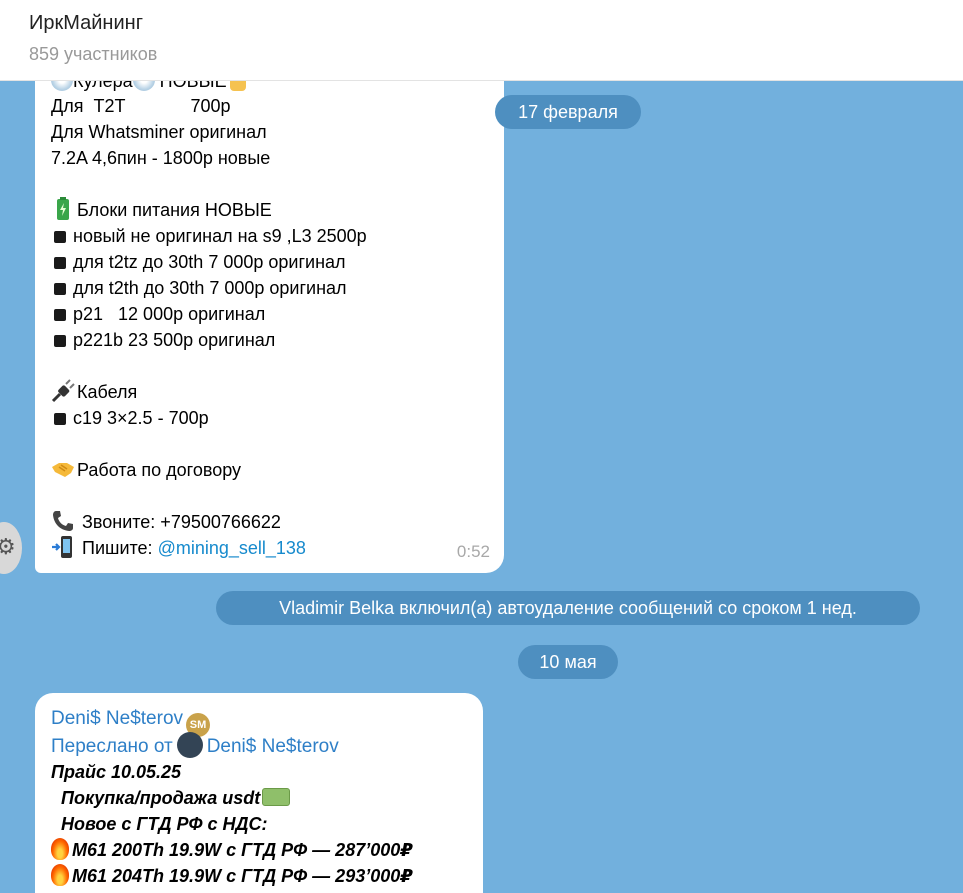 The height and width of the screenshot is (893, 963). Describe the element at coordinates (161, 210) in the screenshot. I see `message-line: Блоки питания НОВЫЕ` at that location.